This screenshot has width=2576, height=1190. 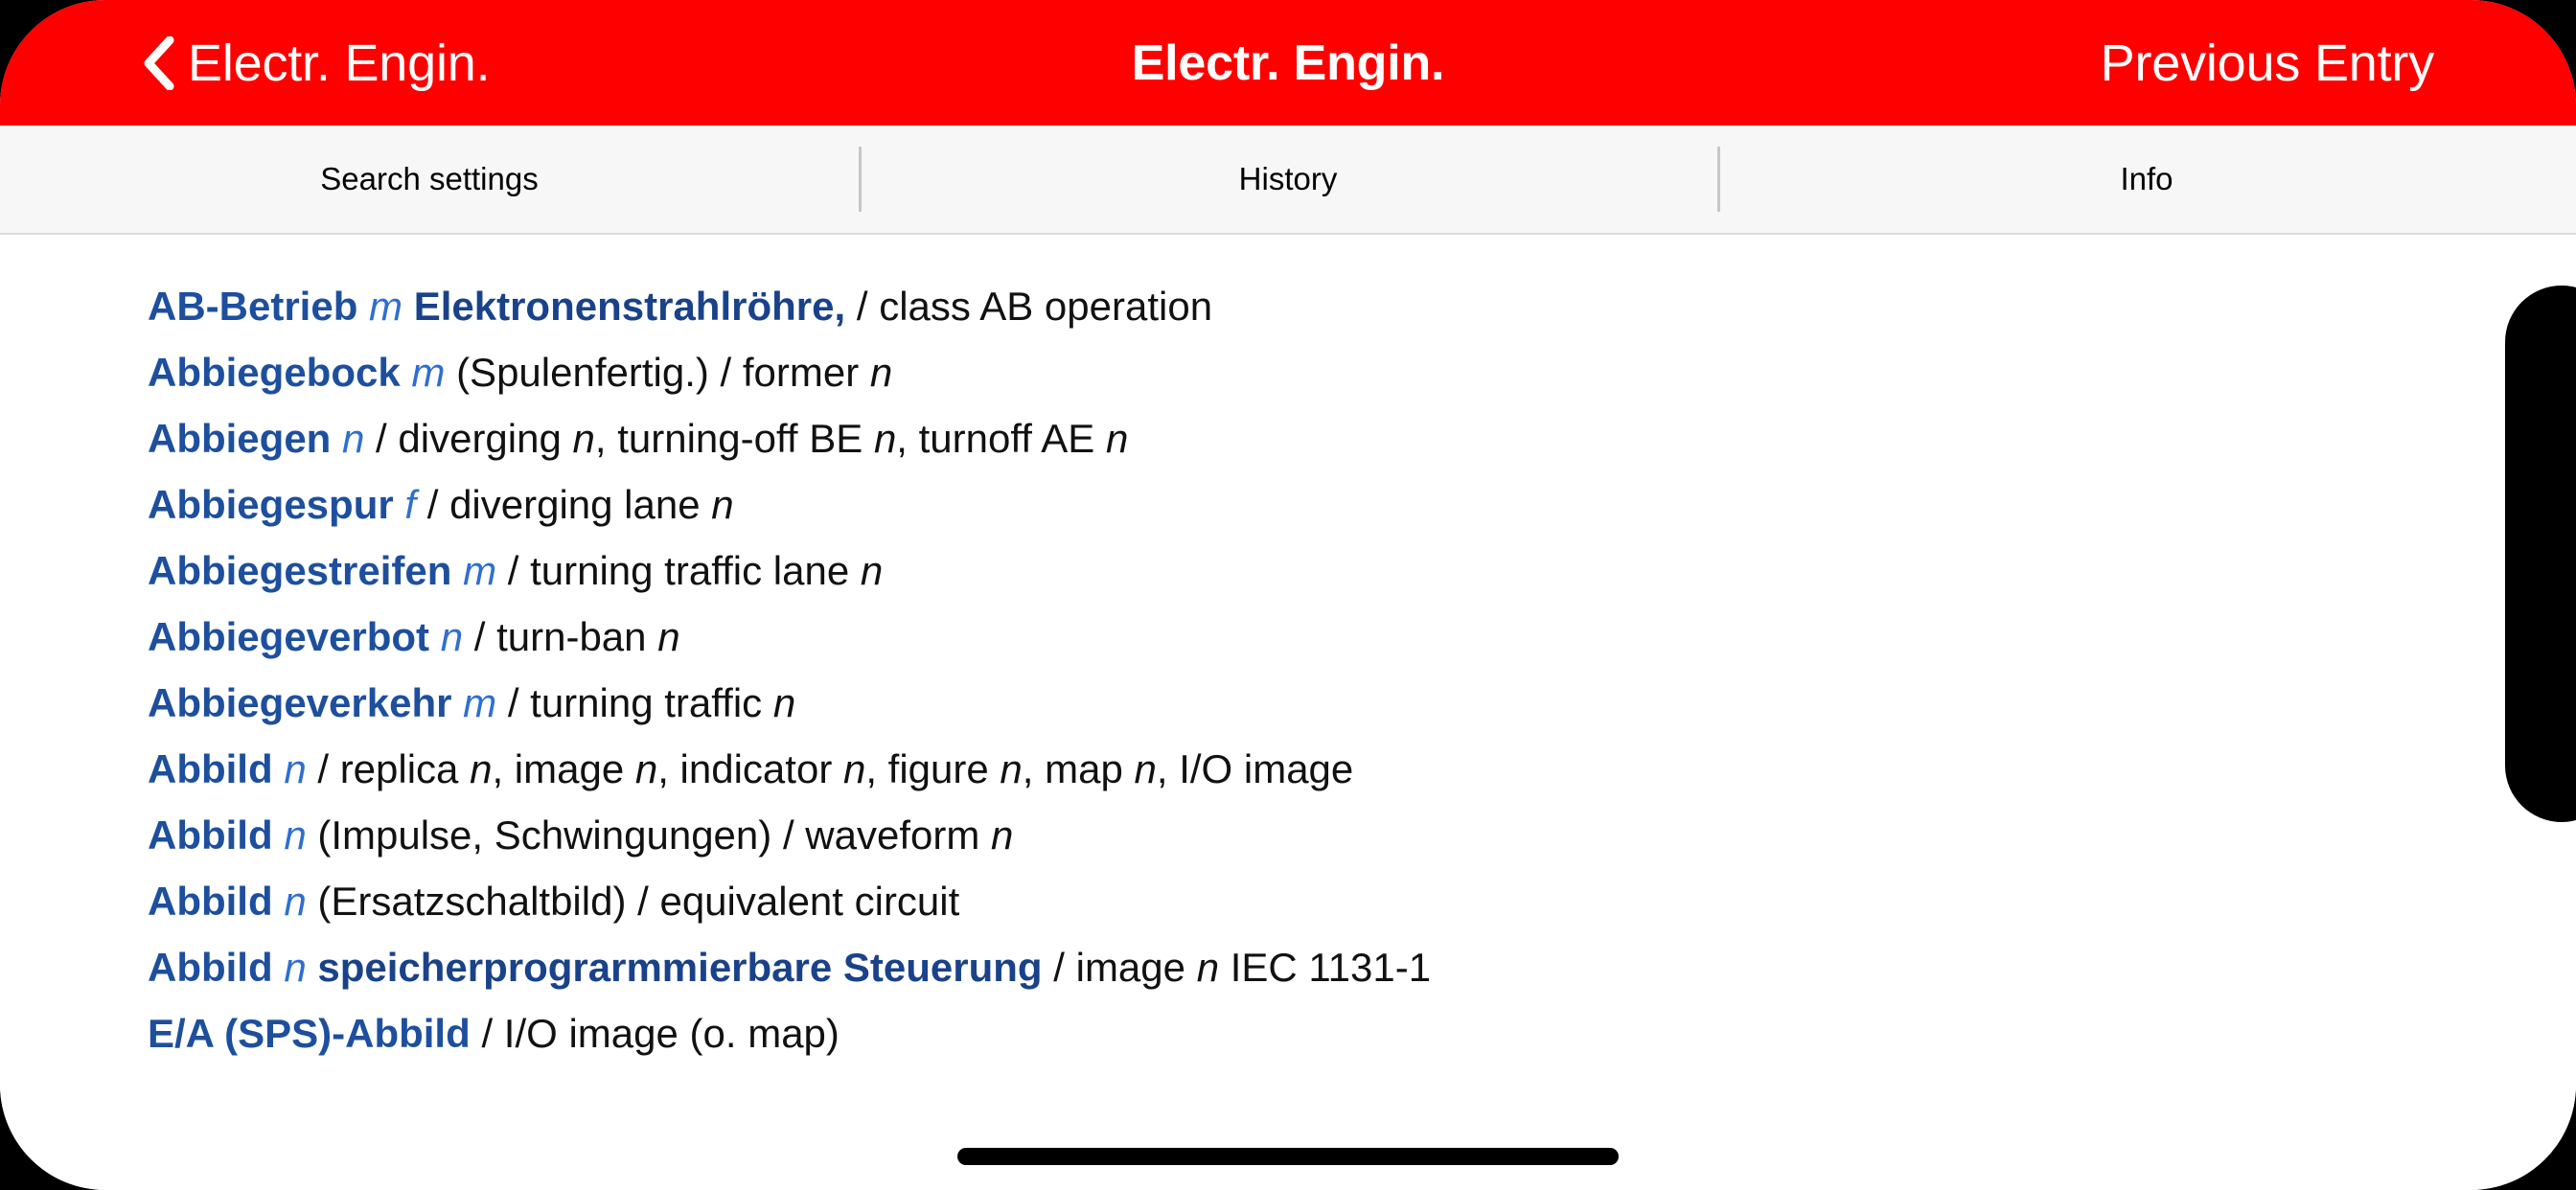 What do you see at coordinates (1362, 505) in the screenshot?
I see `list-item: Abbiegespur f / diverging lane n` at bounding box center [1362, 505].